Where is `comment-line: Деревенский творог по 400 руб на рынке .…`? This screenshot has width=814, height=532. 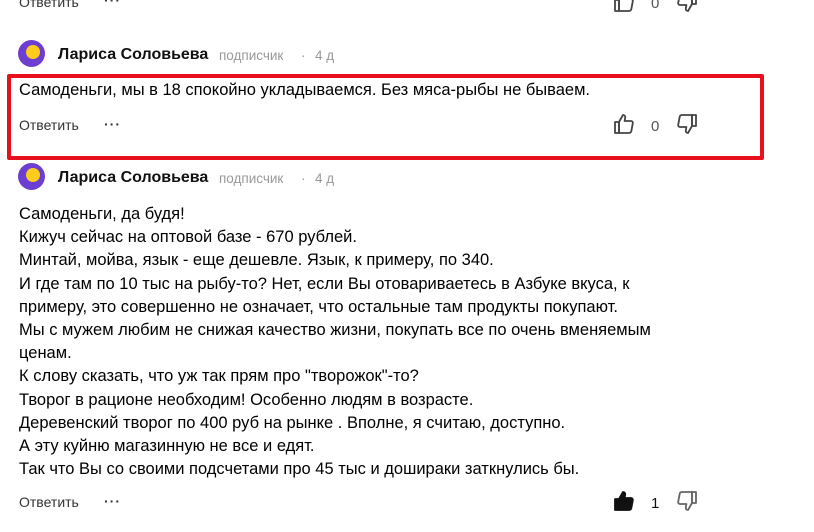
comment-line: Деревенский творог по 400 руб на рынке .… is located at coordinates (292, 422).